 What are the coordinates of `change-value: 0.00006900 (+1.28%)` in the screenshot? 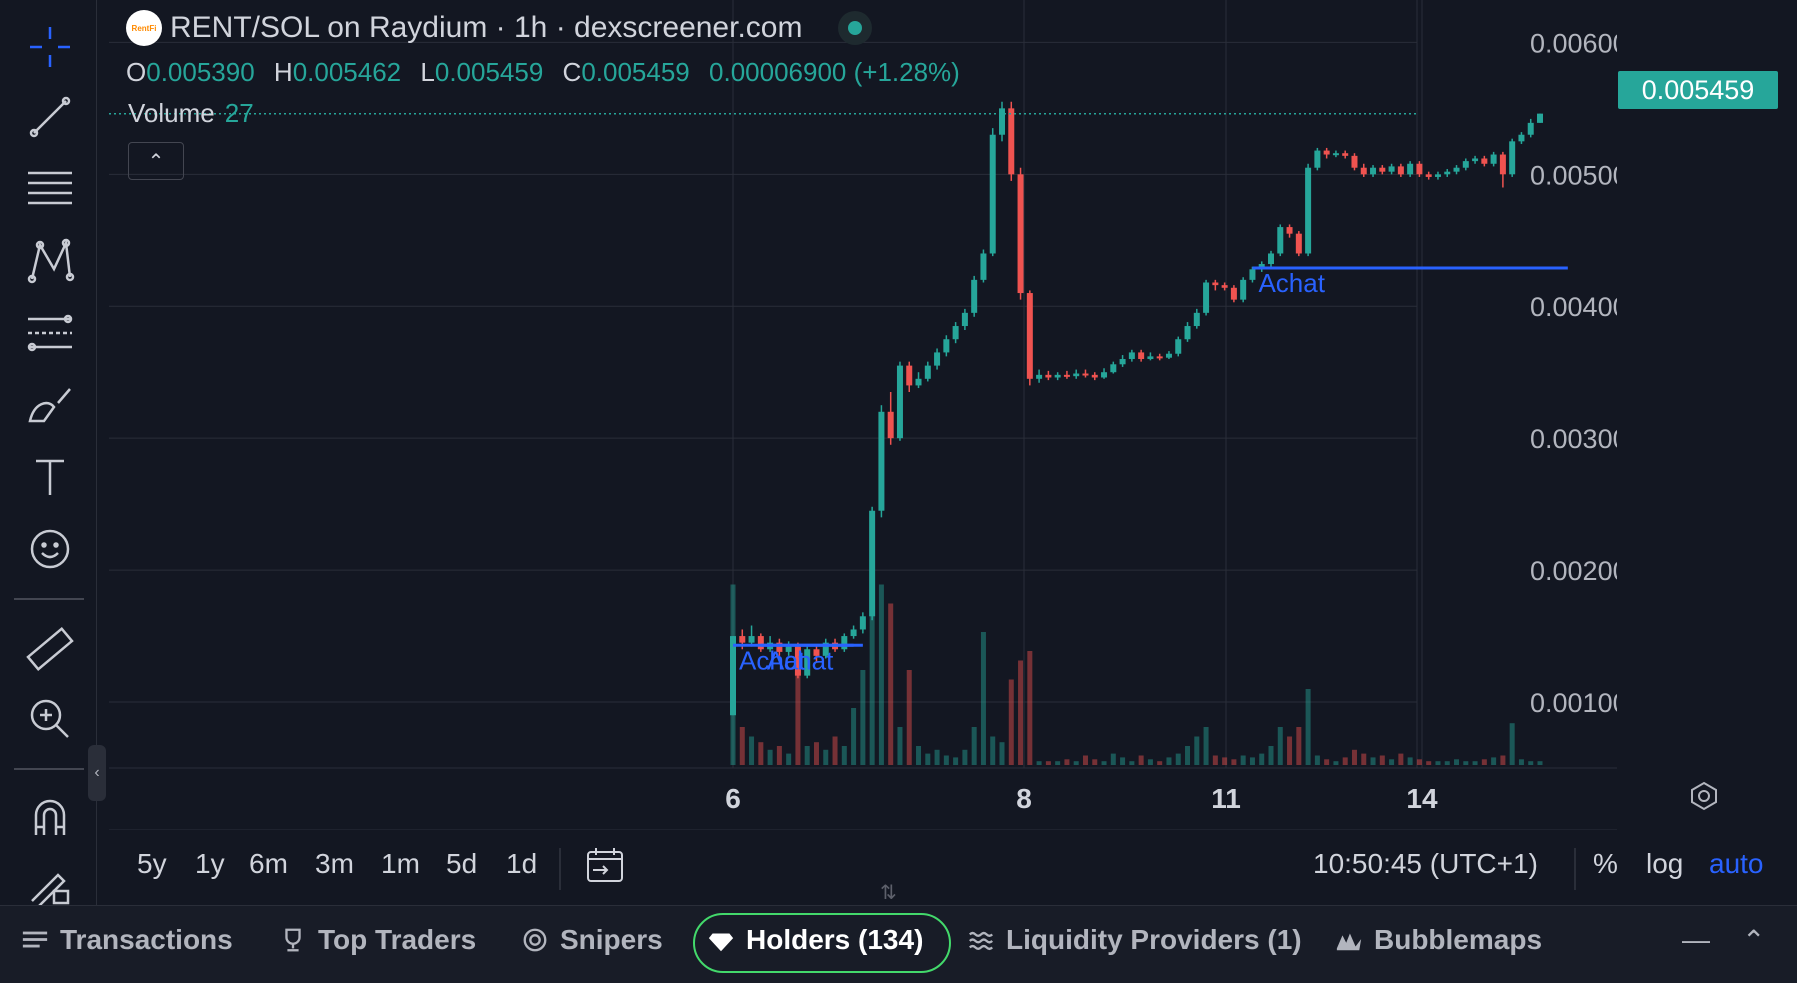 It's located at (834, 72).